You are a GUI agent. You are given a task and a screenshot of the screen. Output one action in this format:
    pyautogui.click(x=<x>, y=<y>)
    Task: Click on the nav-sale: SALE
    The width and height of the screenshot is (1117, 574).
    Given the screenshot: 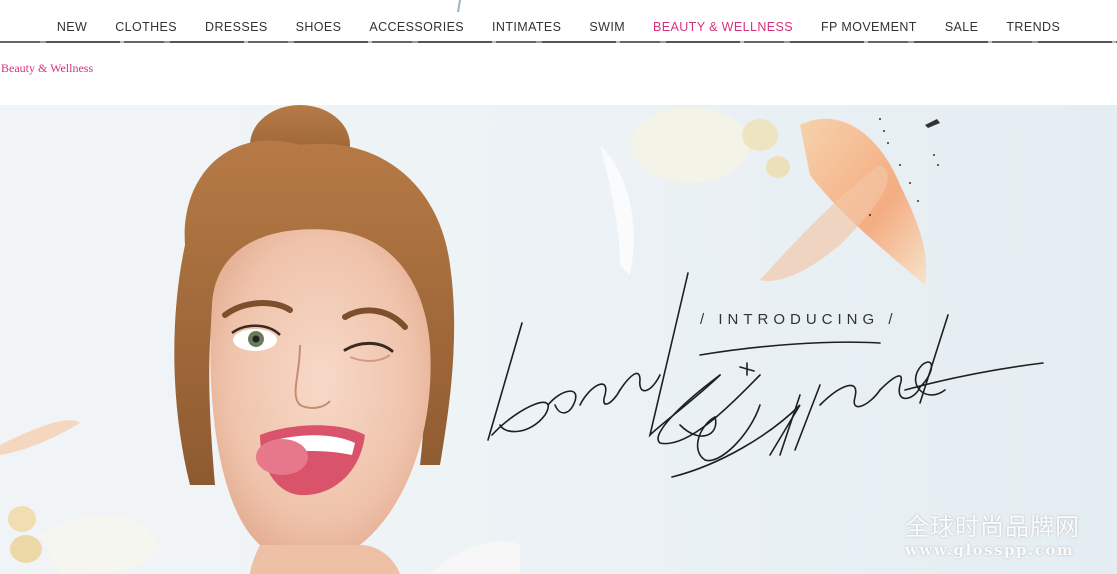 What is the action you would take?
    pyautogui.click(x=962, y=27)
    